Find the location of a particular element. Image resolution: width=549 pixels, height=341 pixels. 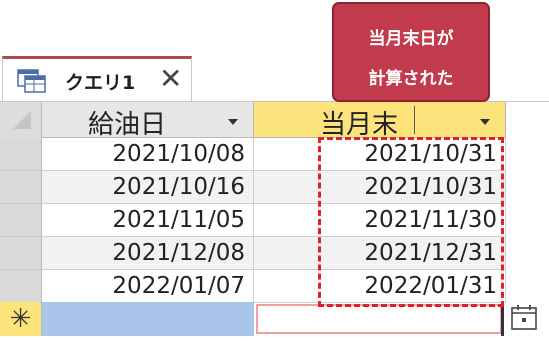

column-header-fuel-date: 給油日 is located at coordinates (148, 121).